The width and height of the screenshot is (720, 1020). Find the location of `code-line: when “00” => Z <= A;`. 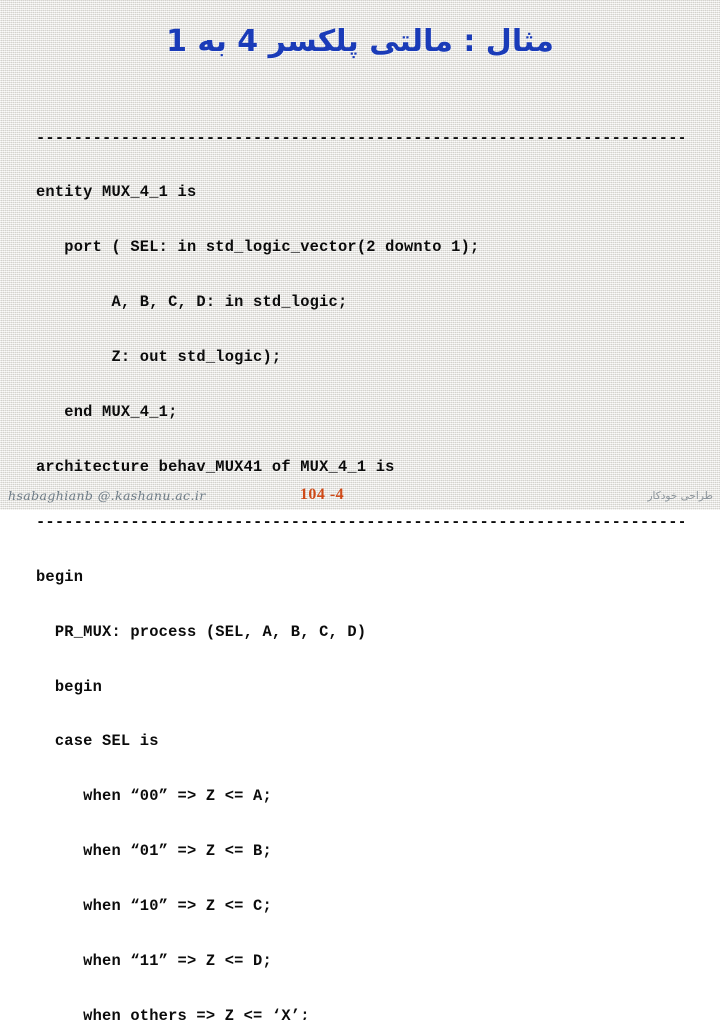

code-line: when “00” => Z <= A; is located at coordinates (154, 796).